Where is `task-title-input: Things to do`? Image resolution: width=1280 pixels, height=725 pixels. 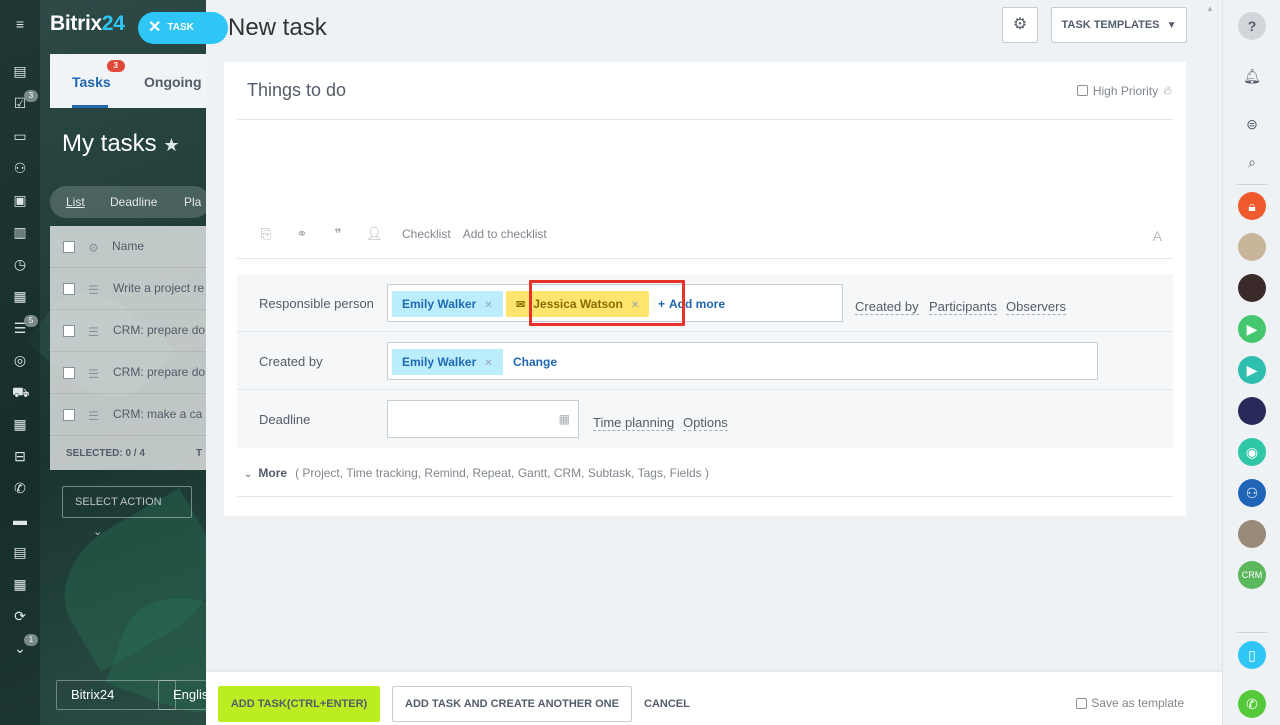 task-title-input: Things to do is located at coordinates (296, 90).